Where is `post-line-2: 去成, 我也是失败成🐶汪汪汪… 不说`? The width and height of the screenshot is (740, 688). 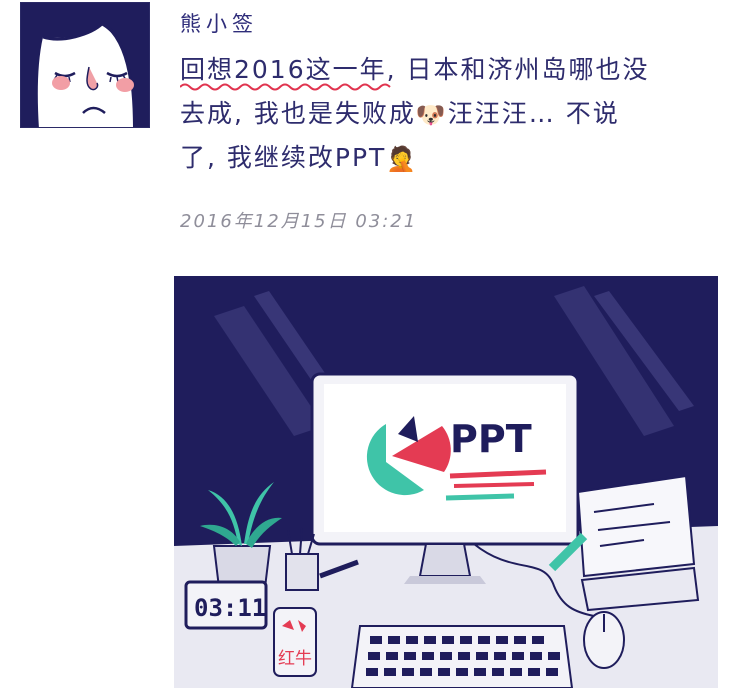 post-line-2: 去成, 我也是失败成🐶汪汪汪… 不说 is located at coordinates (440, 114).